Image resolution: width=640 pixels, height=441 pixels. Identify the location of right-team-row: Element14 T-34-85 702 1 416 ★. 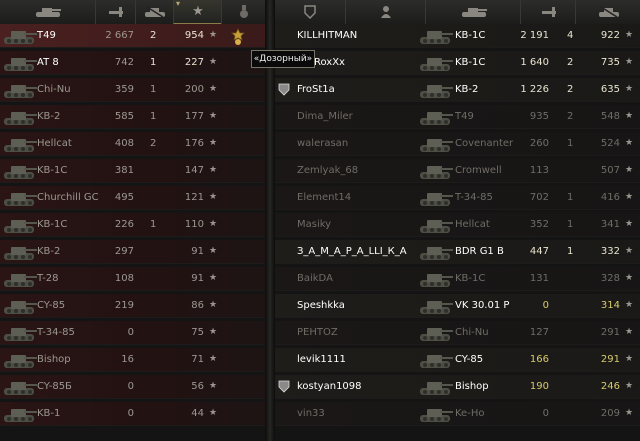
(457, 198).